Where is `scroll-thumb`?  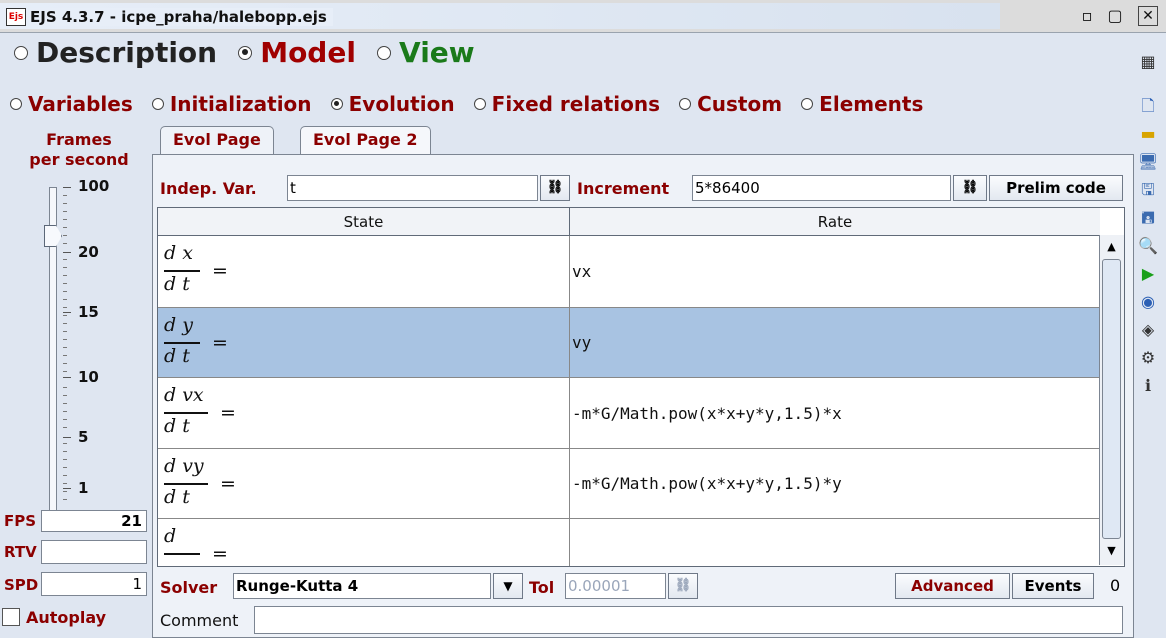
scroll-thumb is located at coordinates (1111, 399).